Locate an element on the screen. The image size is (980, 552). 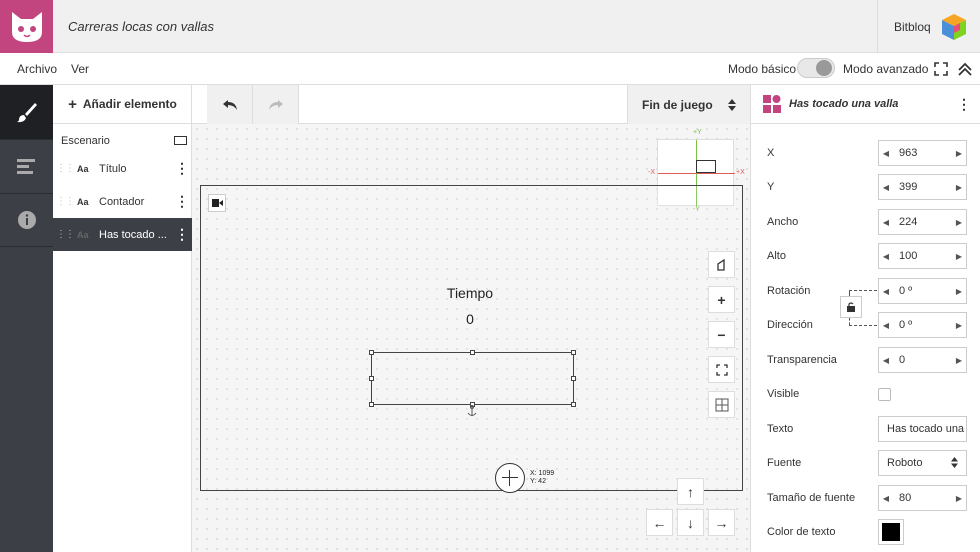
anchor-icon is located at coordinates (472, 411).